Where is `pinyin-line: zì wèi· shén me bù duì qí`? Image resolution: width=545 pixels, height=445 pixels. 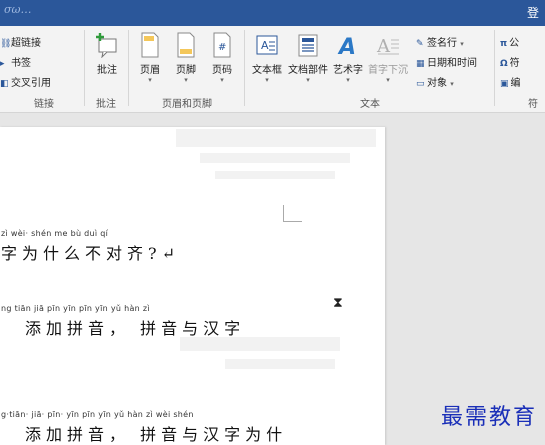 pinyin-line: zì wèi· shén me bù duì qí is located at coordinates (55, 233).